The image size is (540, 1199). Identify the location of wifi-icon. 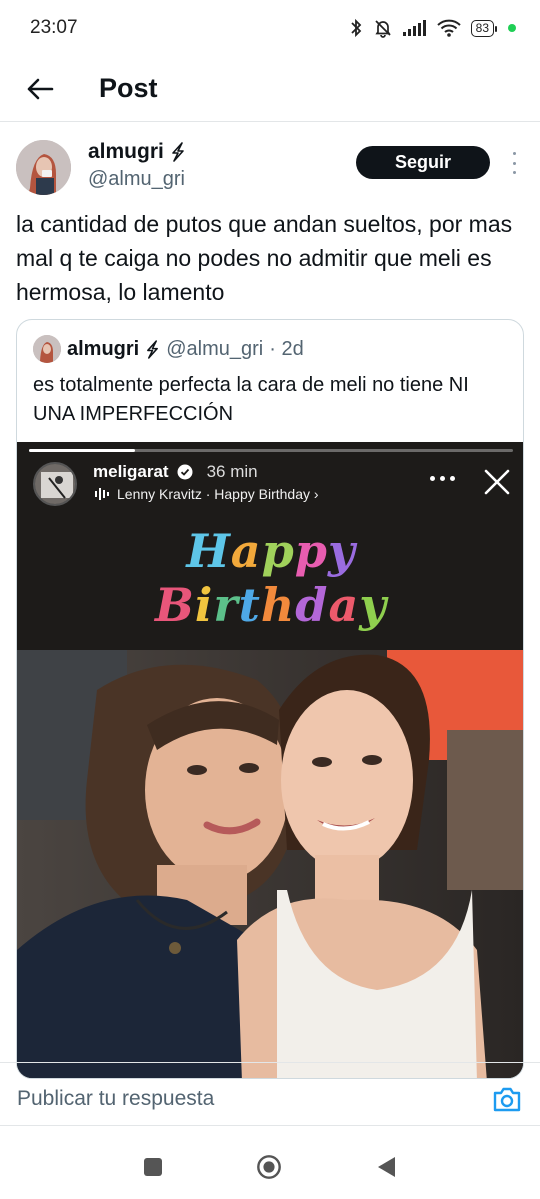
(448, 28).